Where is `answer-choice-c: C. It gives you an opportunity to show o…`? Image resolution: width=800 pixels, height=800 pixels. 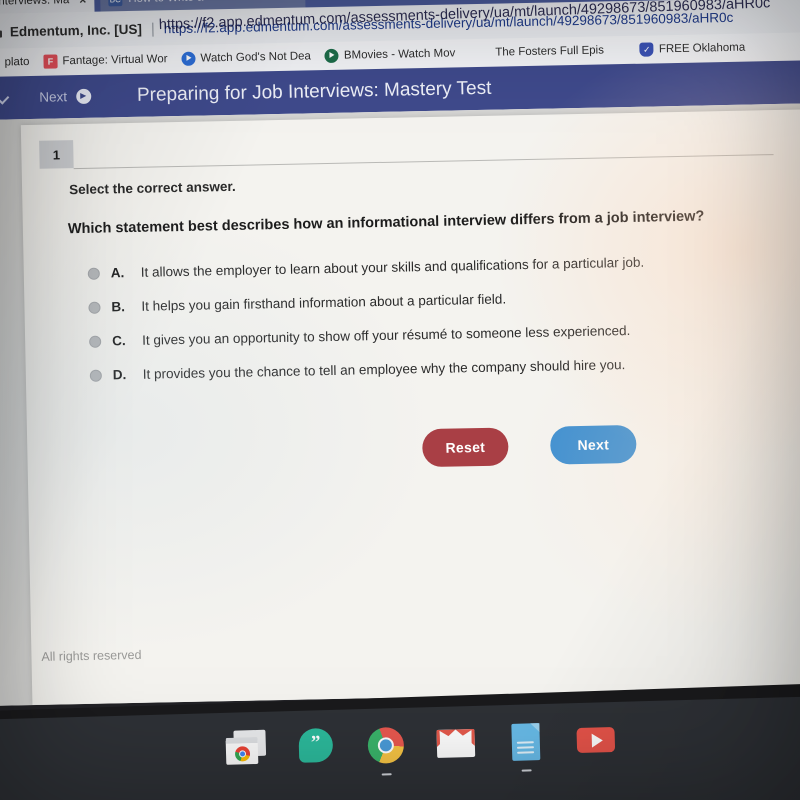 answer-choice-c: C. It gives you an opportunity to show o… is located at coordinates (439, 334).